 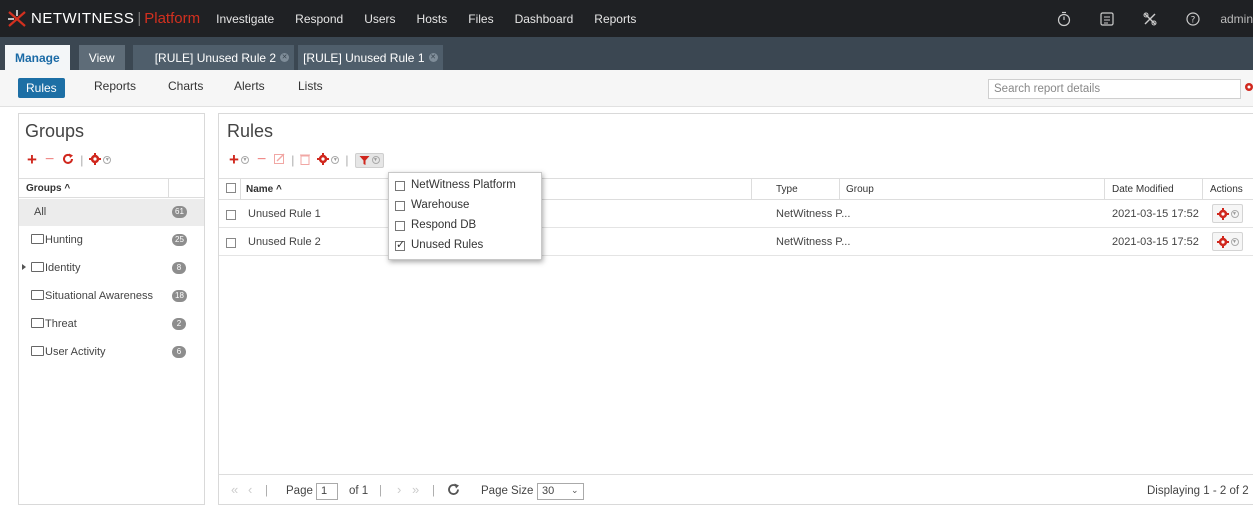 I want to click on group-item-situational-awareness: Situational Awareness 18, so click(x=111, y=296).